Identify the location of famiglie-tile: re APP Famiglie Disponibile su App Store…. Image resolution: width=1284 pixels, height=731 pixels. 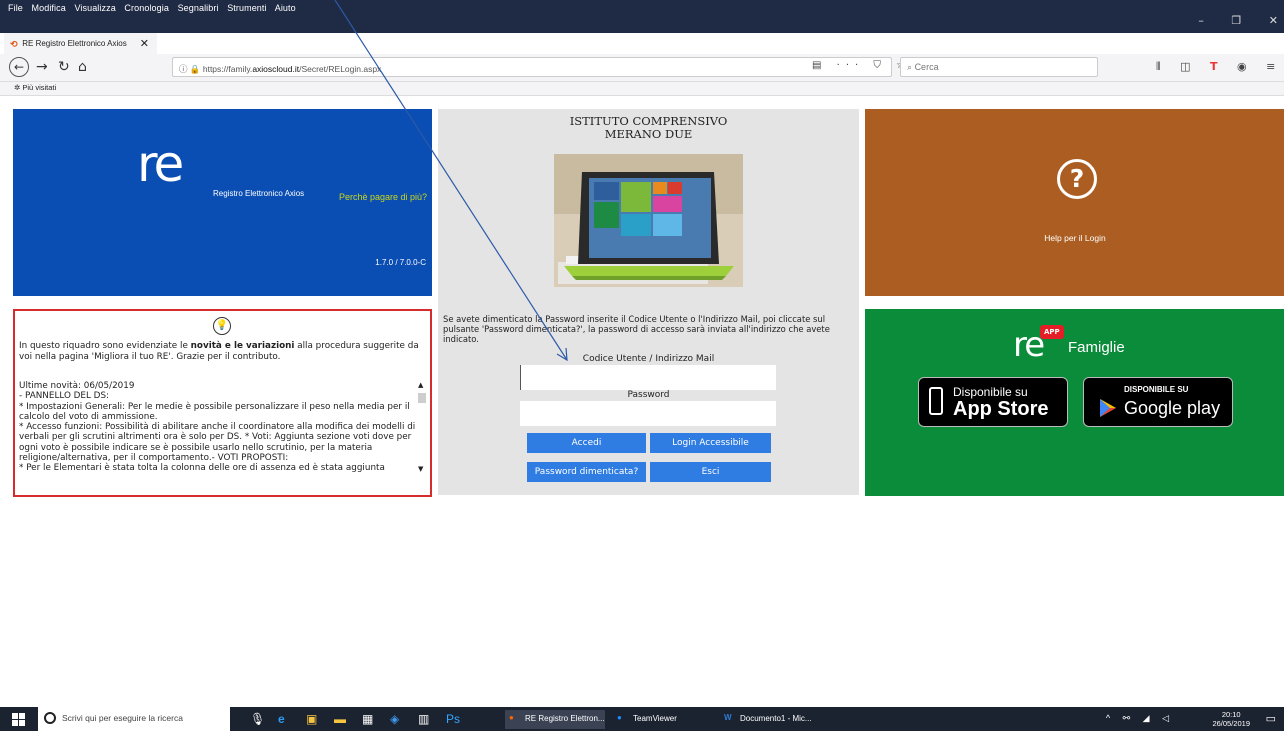
(1074, 402).